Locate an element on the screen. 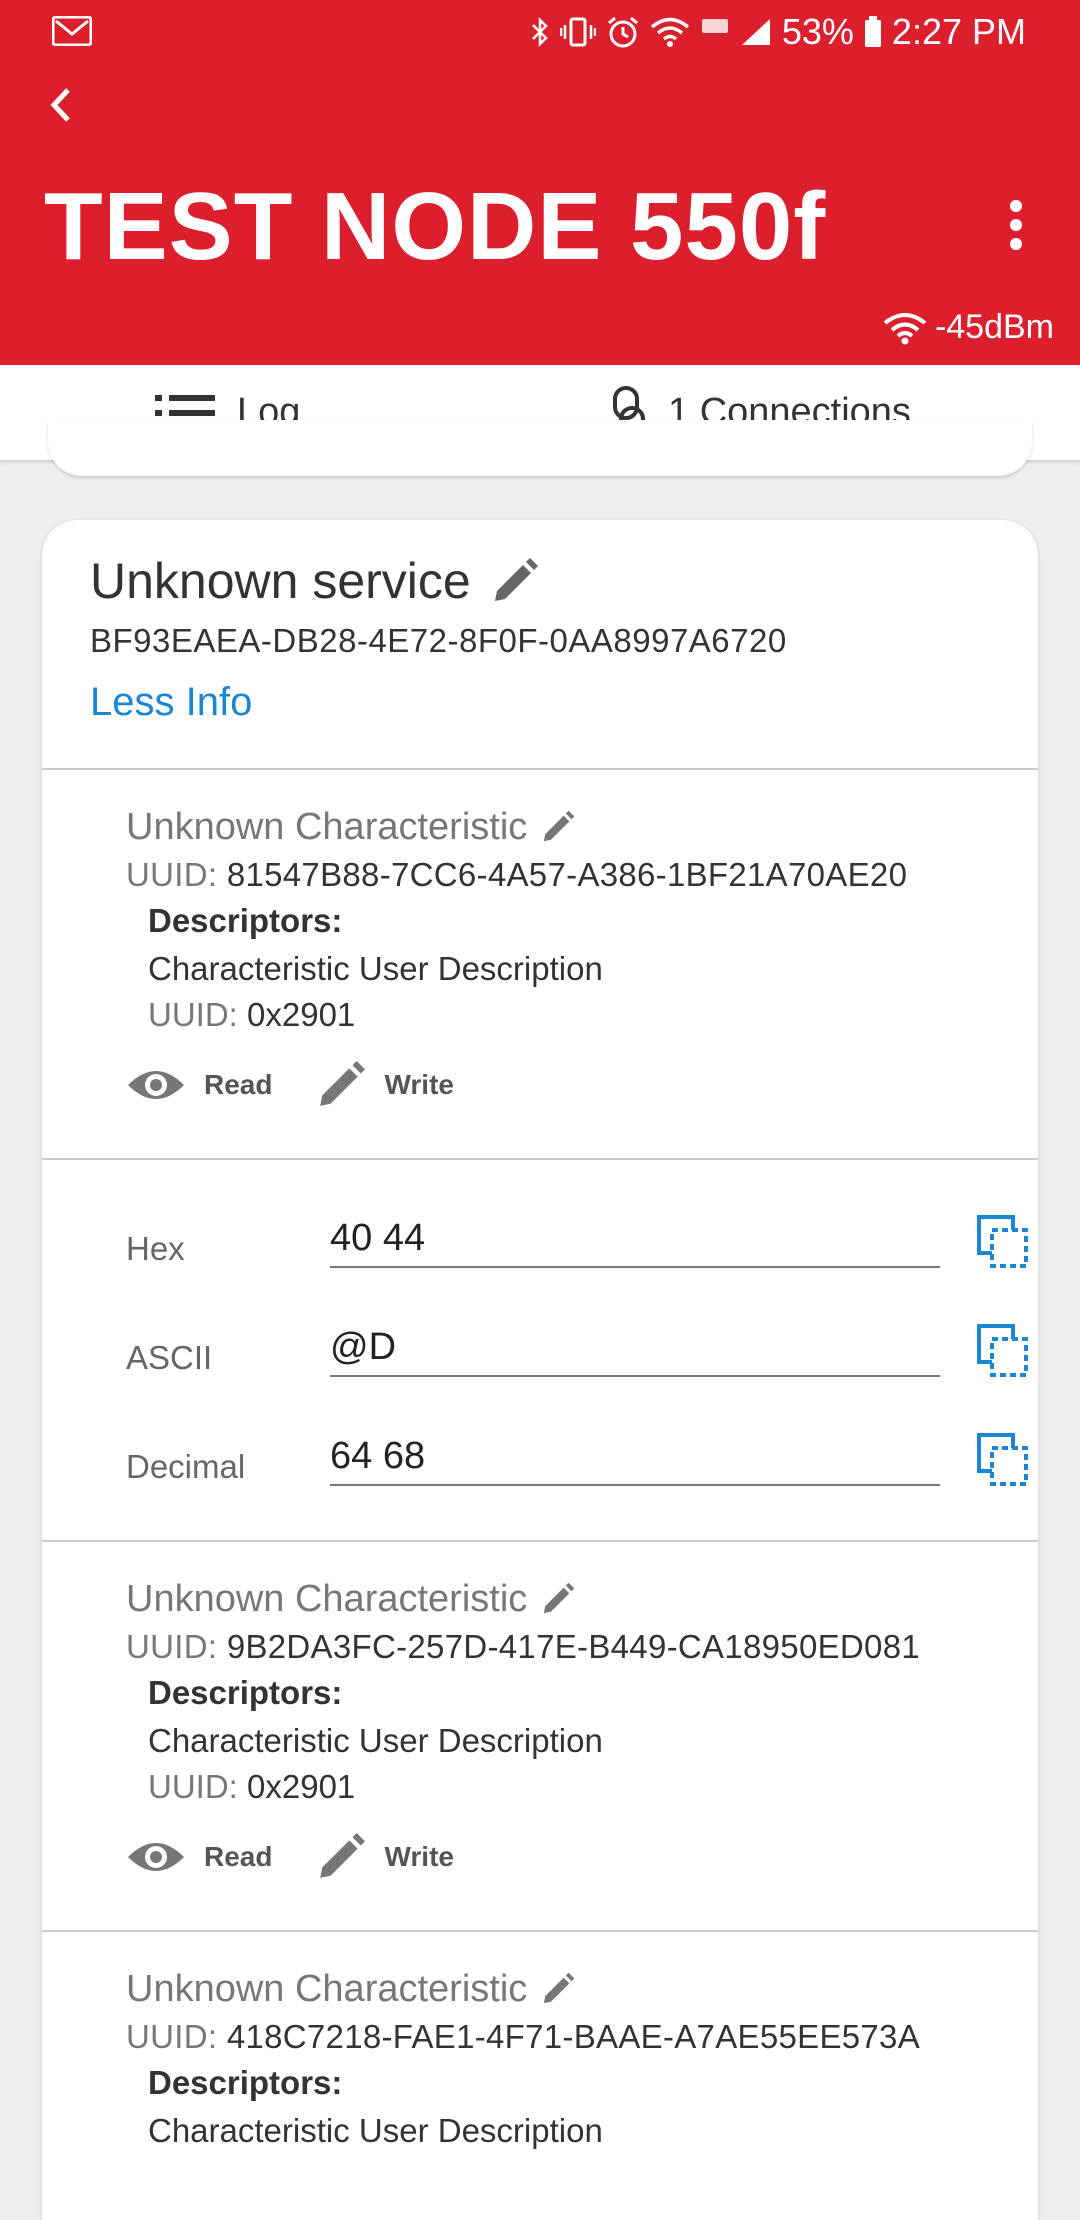  service-uuid: BF93EAEA-DB28-4E72-8F0F-0AA8997A6720 is located at coordinates (438, 640).